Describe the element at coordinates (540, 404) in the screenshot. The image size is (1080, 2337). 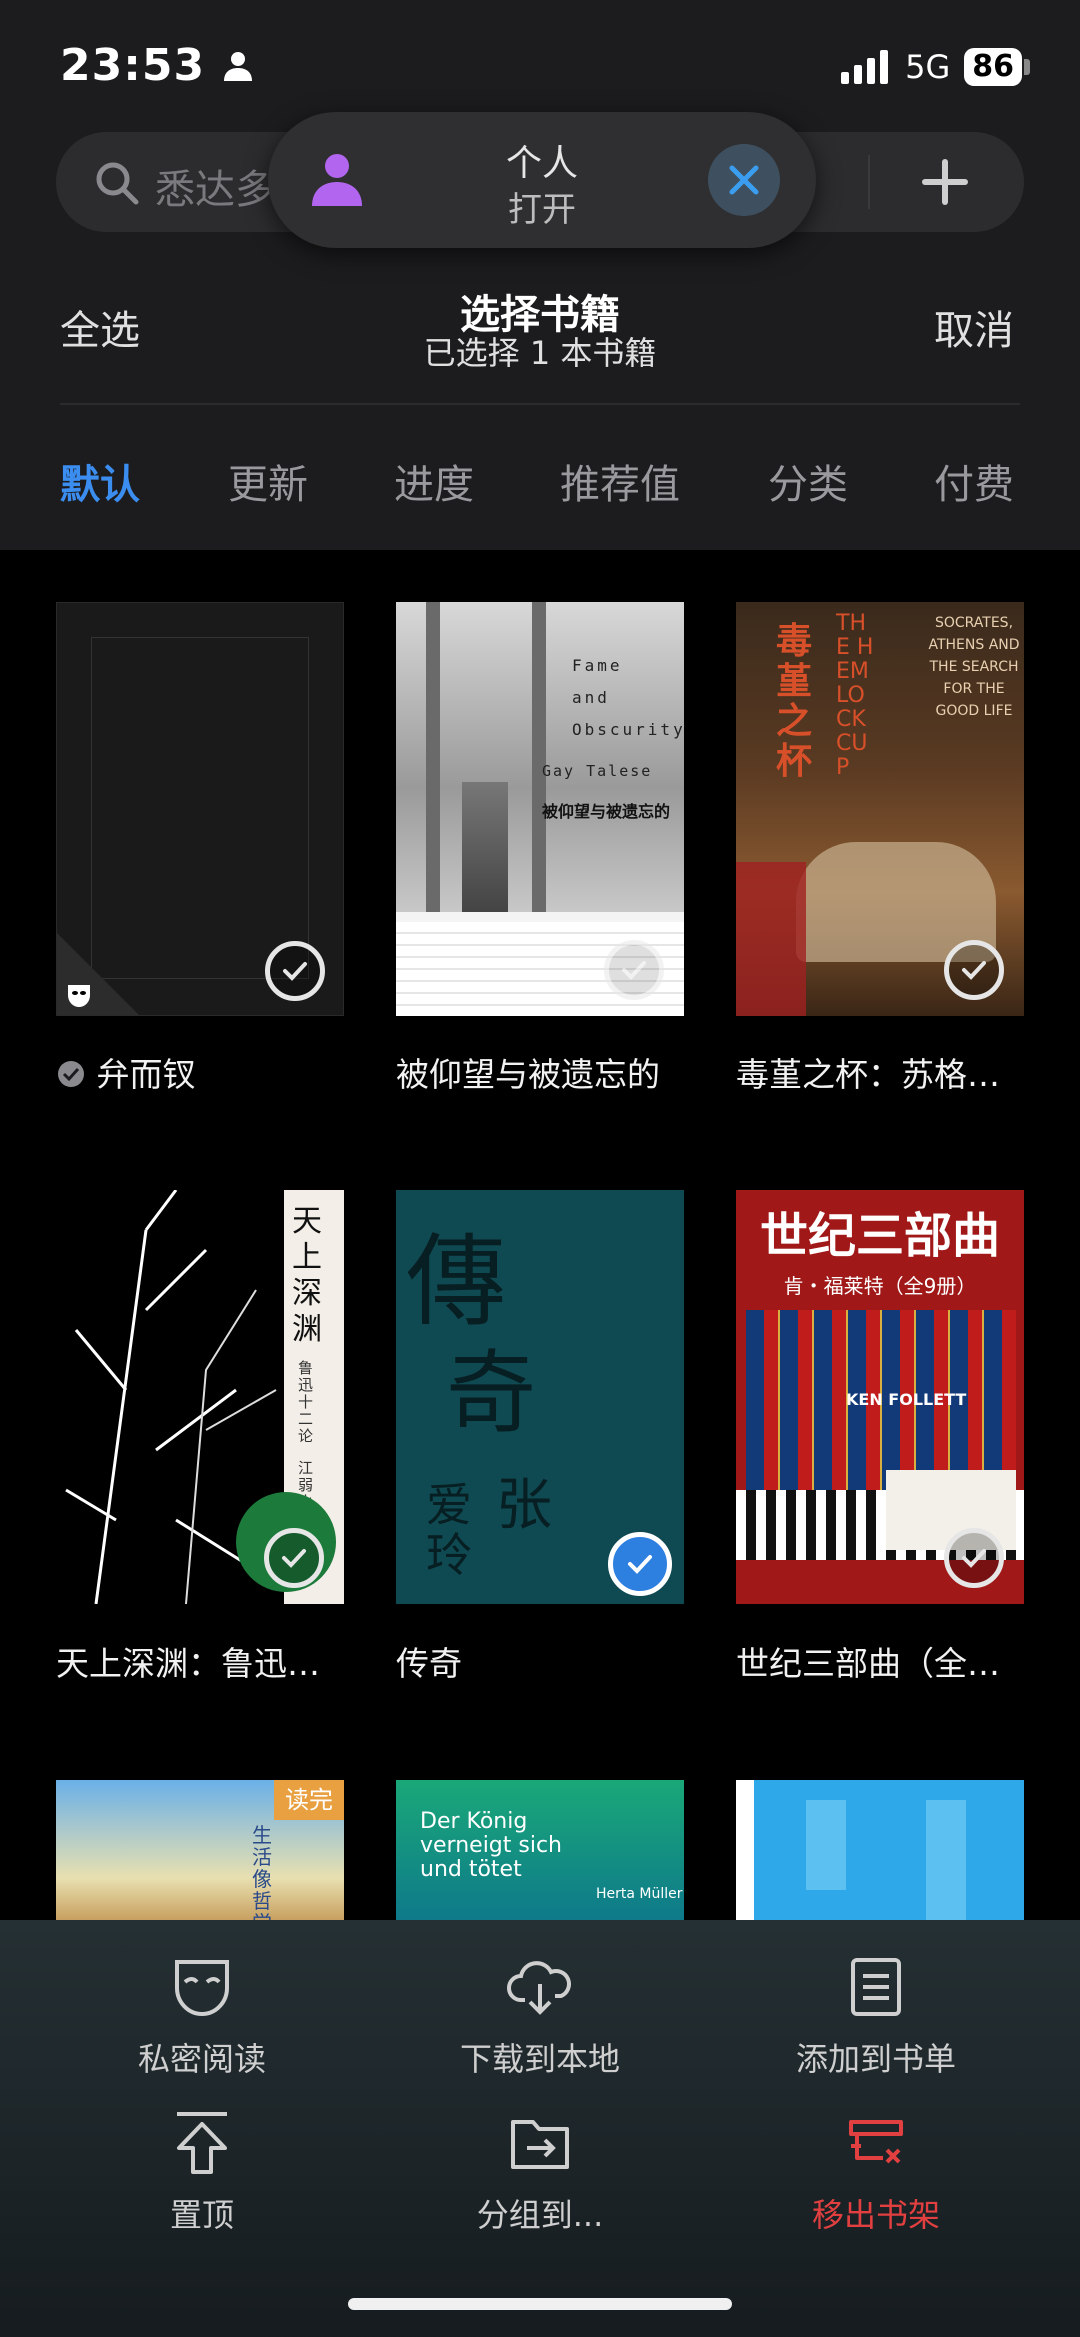
I see `header-divider` at that location.